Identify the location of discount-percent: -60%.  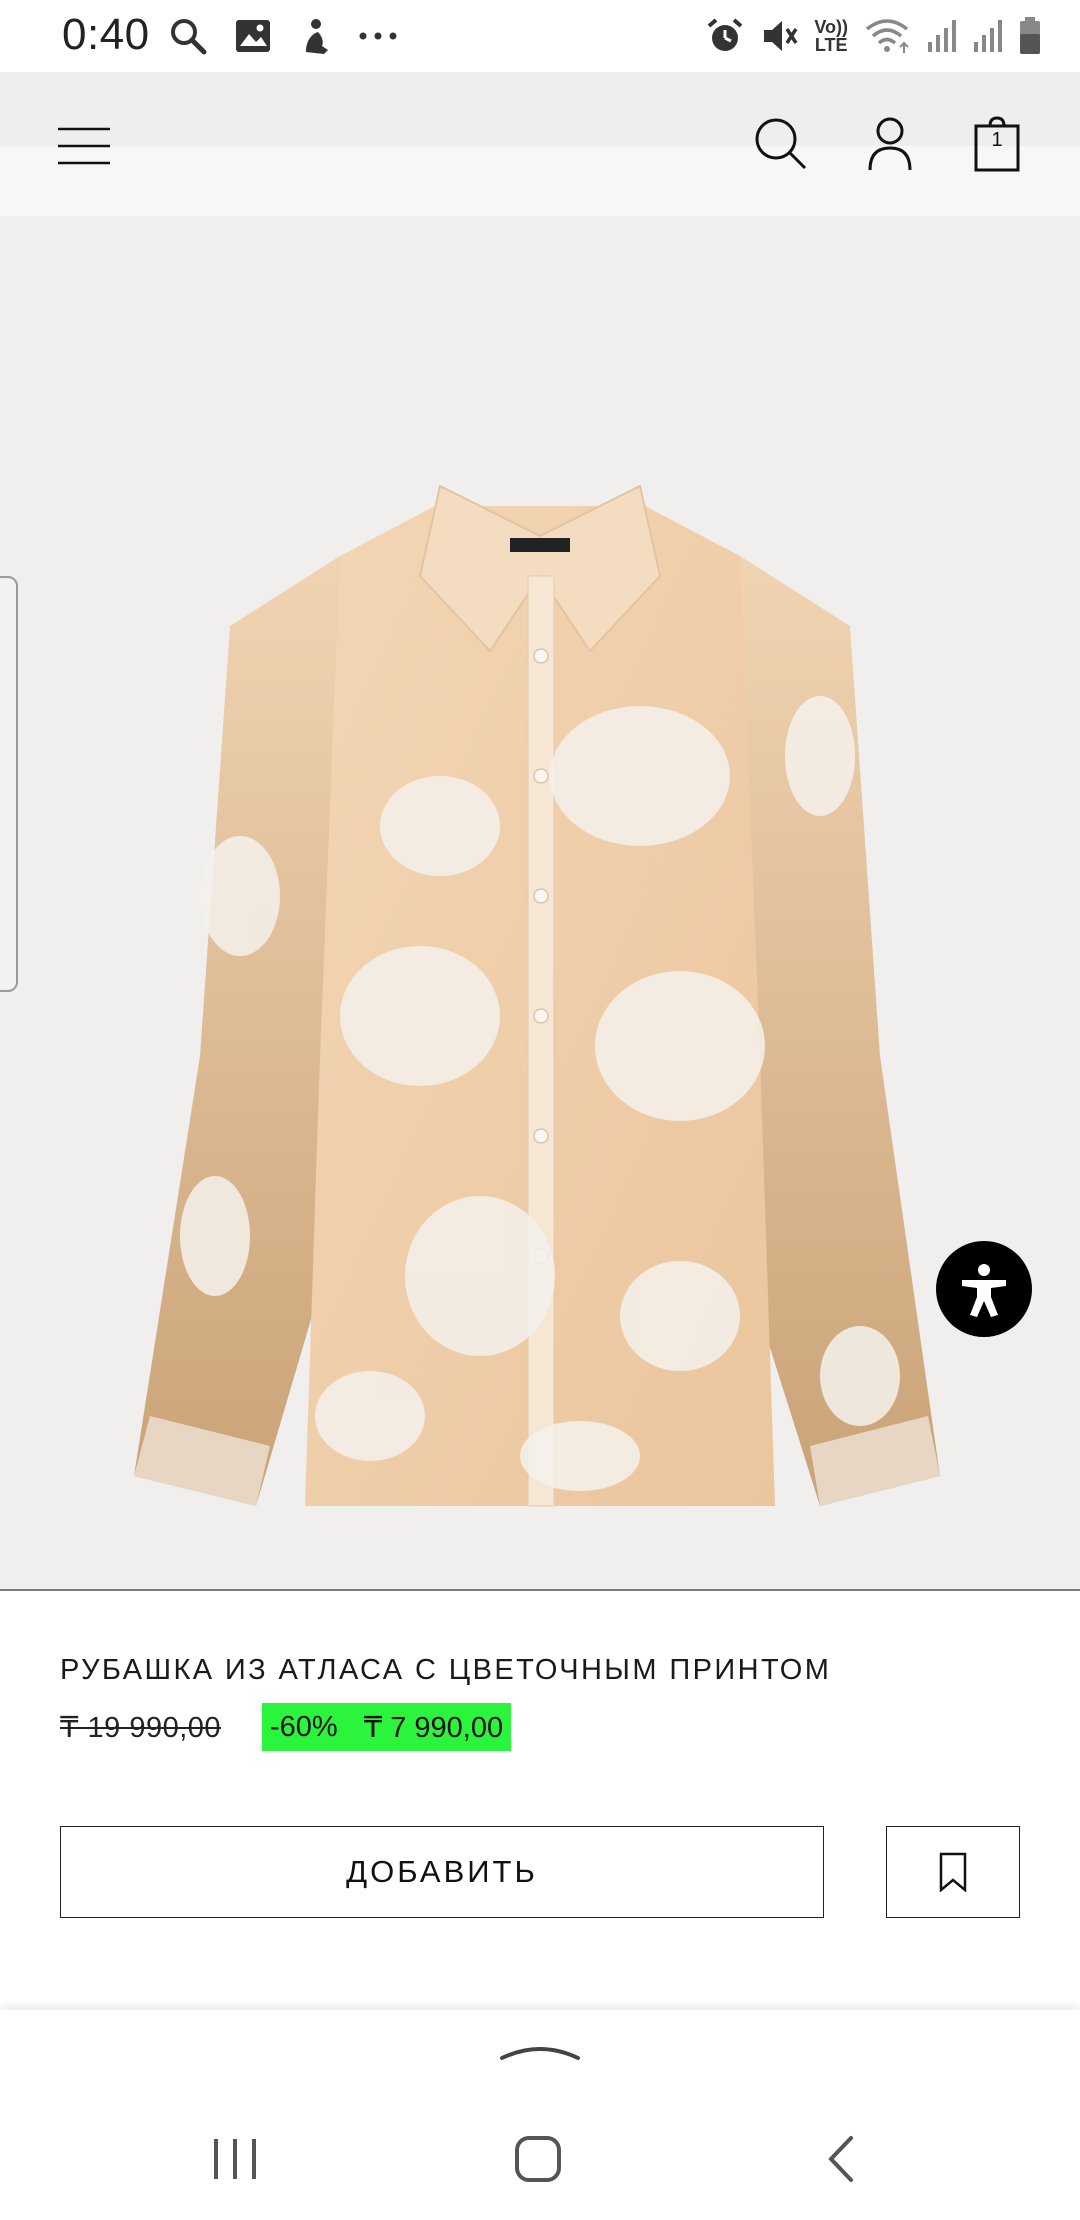
(304, 1726).